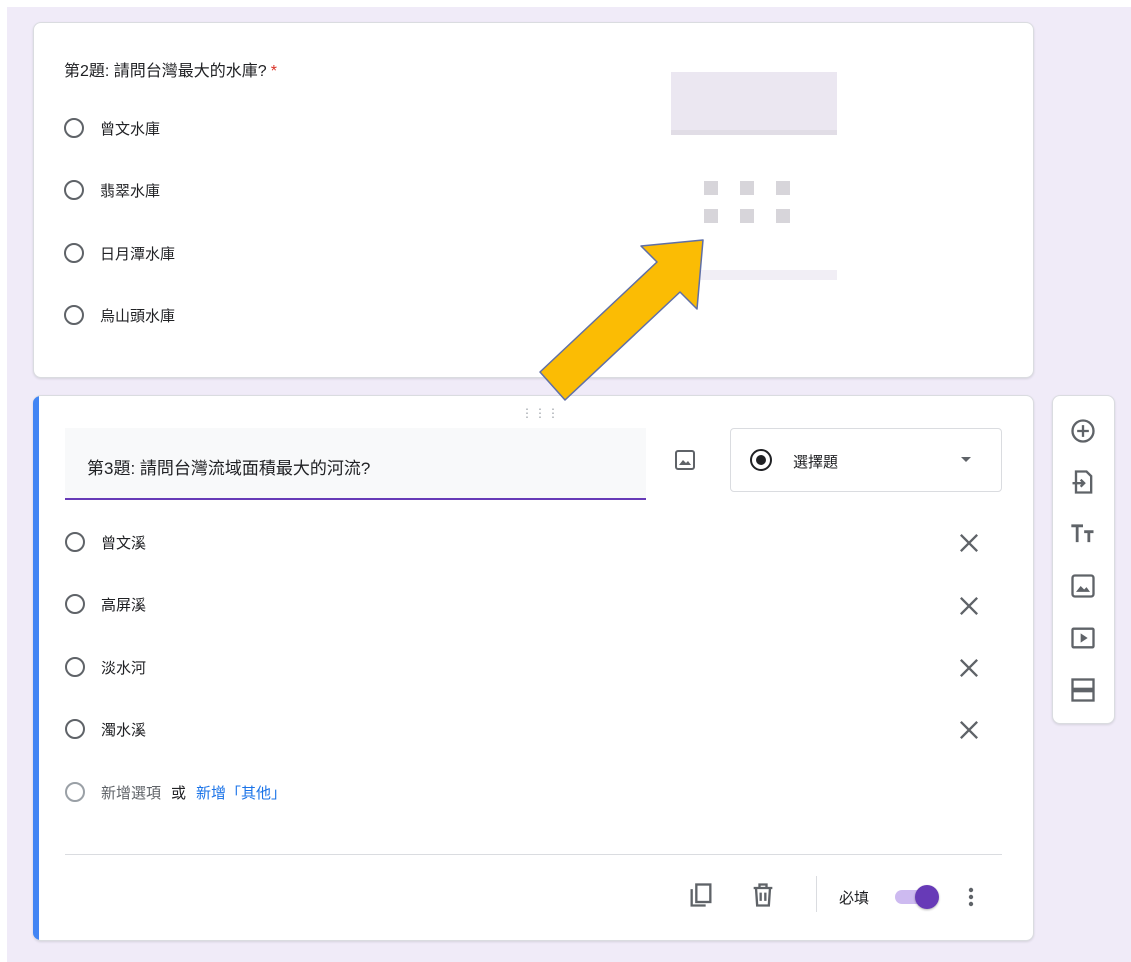  I want to click on option-item: 淡水河, so click(105, 667).